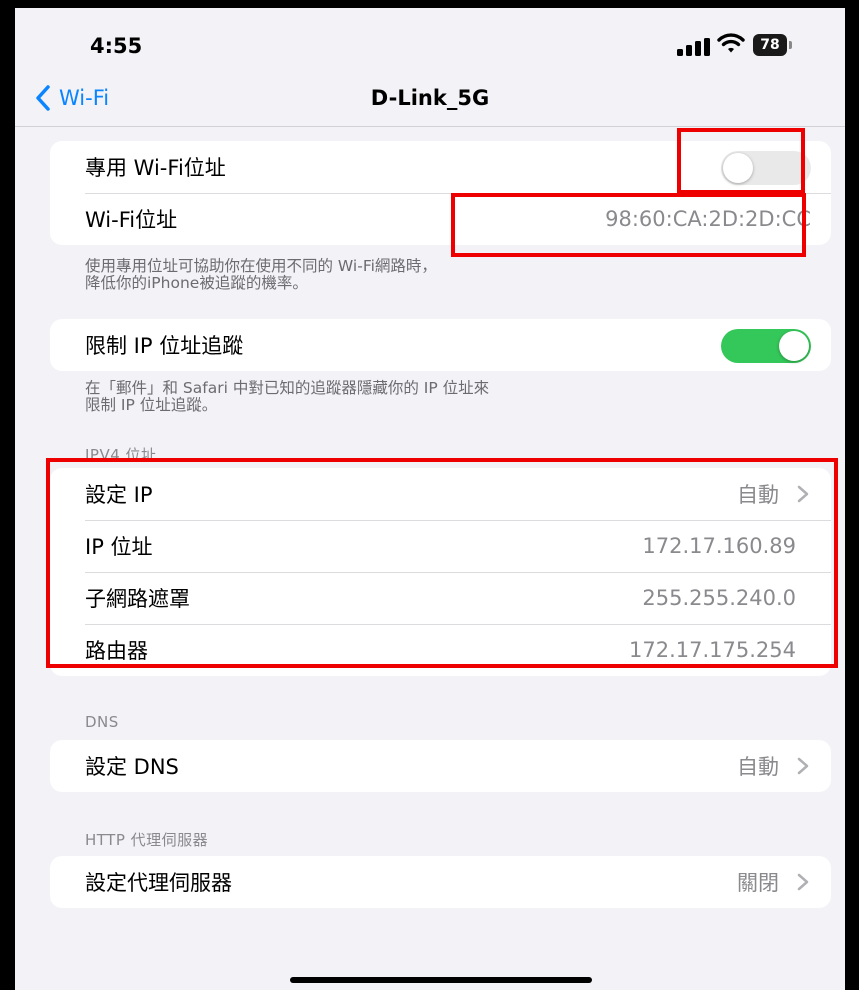 This screenshot has width=859, height=990. I want to click on configure-proxy-row: 設定代理伺服器 關閉, so click(440, 882).